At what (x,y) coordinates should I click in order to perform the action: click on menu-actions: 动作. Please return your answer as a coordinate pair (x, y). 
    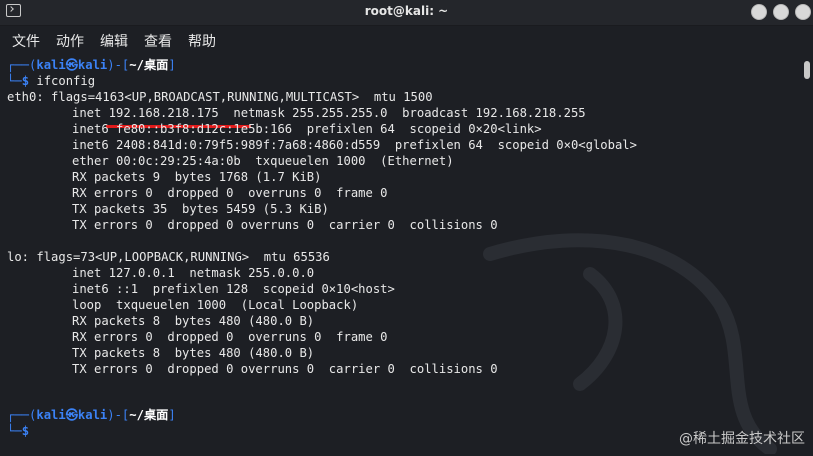
    Looking at the image, I should click on (70, 41).